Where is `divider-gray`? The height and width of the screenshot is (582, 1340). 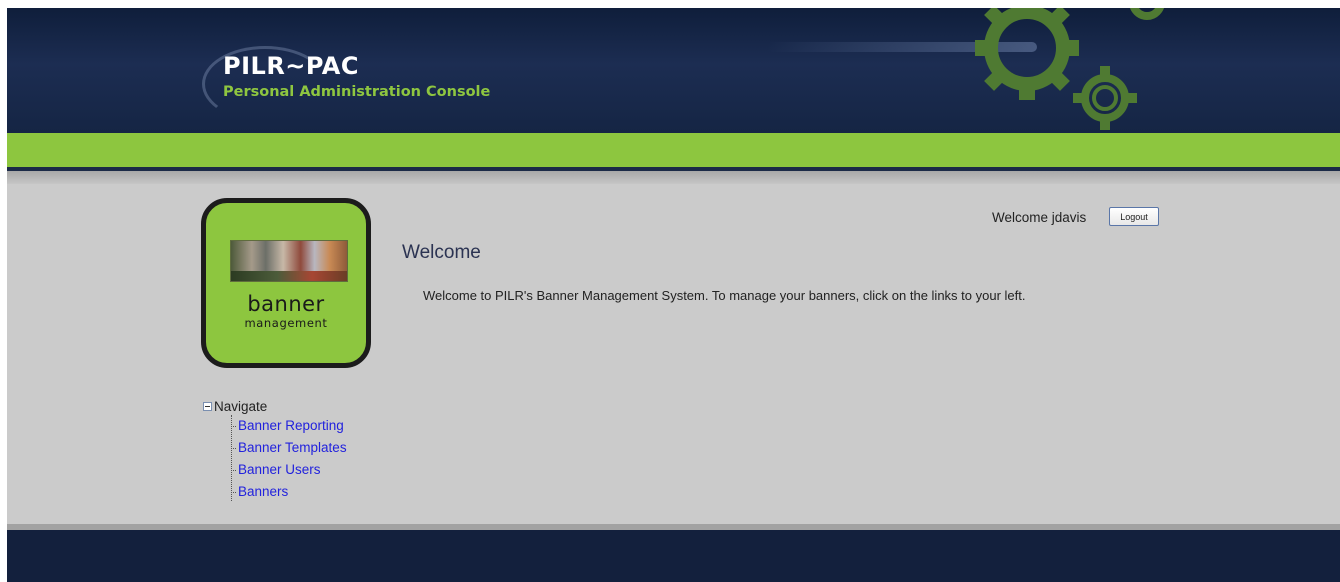
divider-gray is located at coordinates (673, 177).